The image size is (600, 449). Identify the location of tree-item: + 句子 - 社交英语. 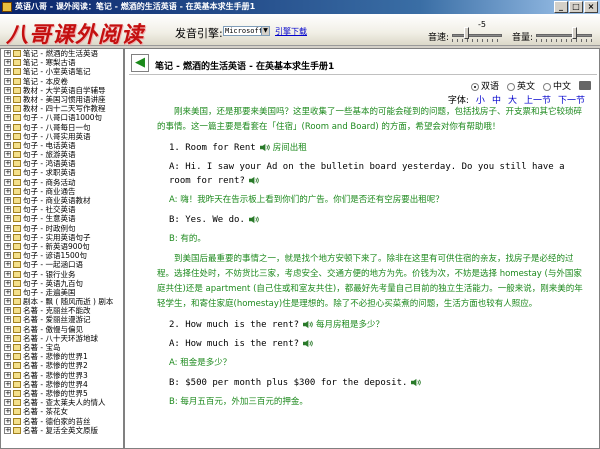
(62, 209).